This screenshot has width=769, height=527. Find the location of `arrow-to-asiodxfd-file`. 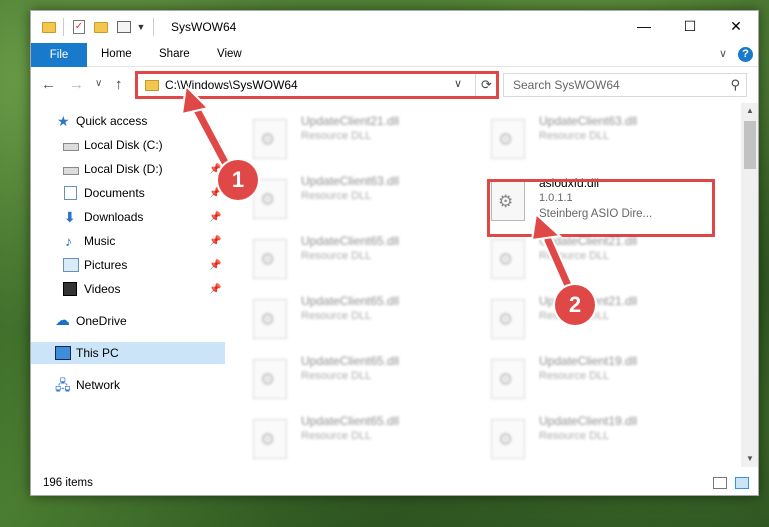

arrow-to-asiodxfd-file is located at coordinates (553, 253).